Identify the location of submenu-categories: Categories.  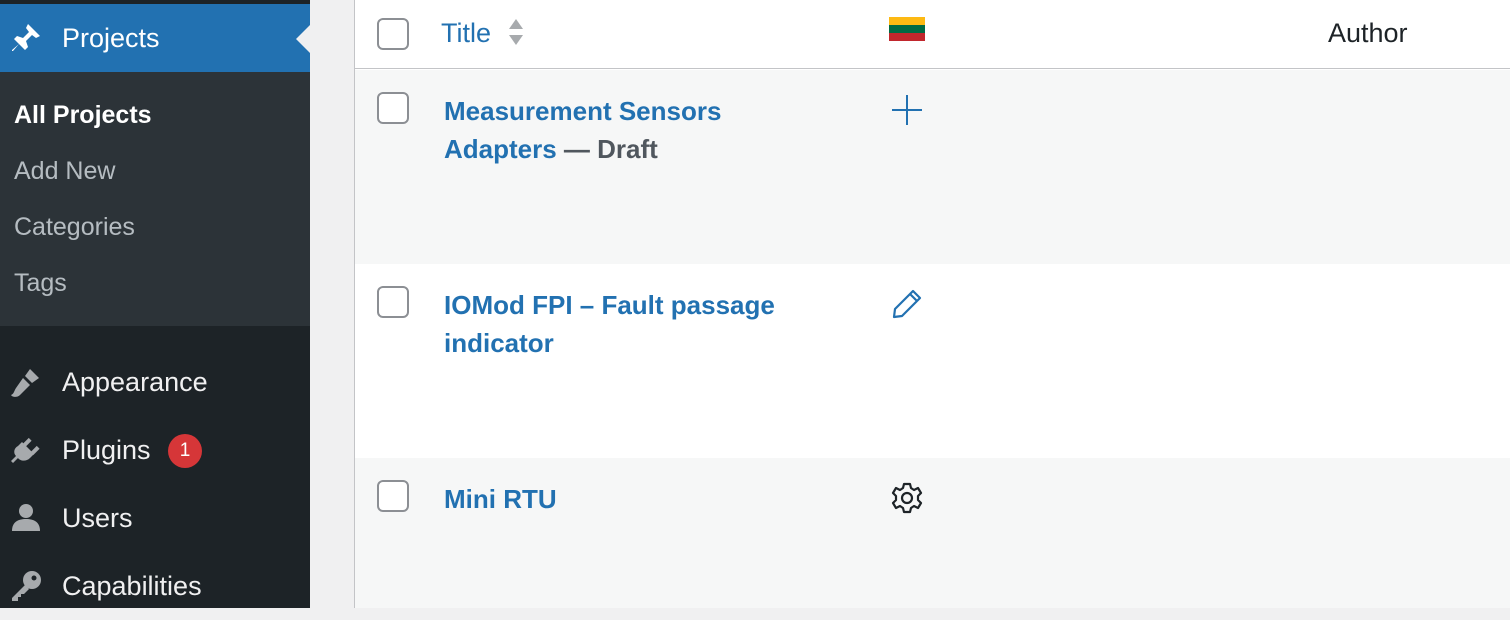
(74, 227).